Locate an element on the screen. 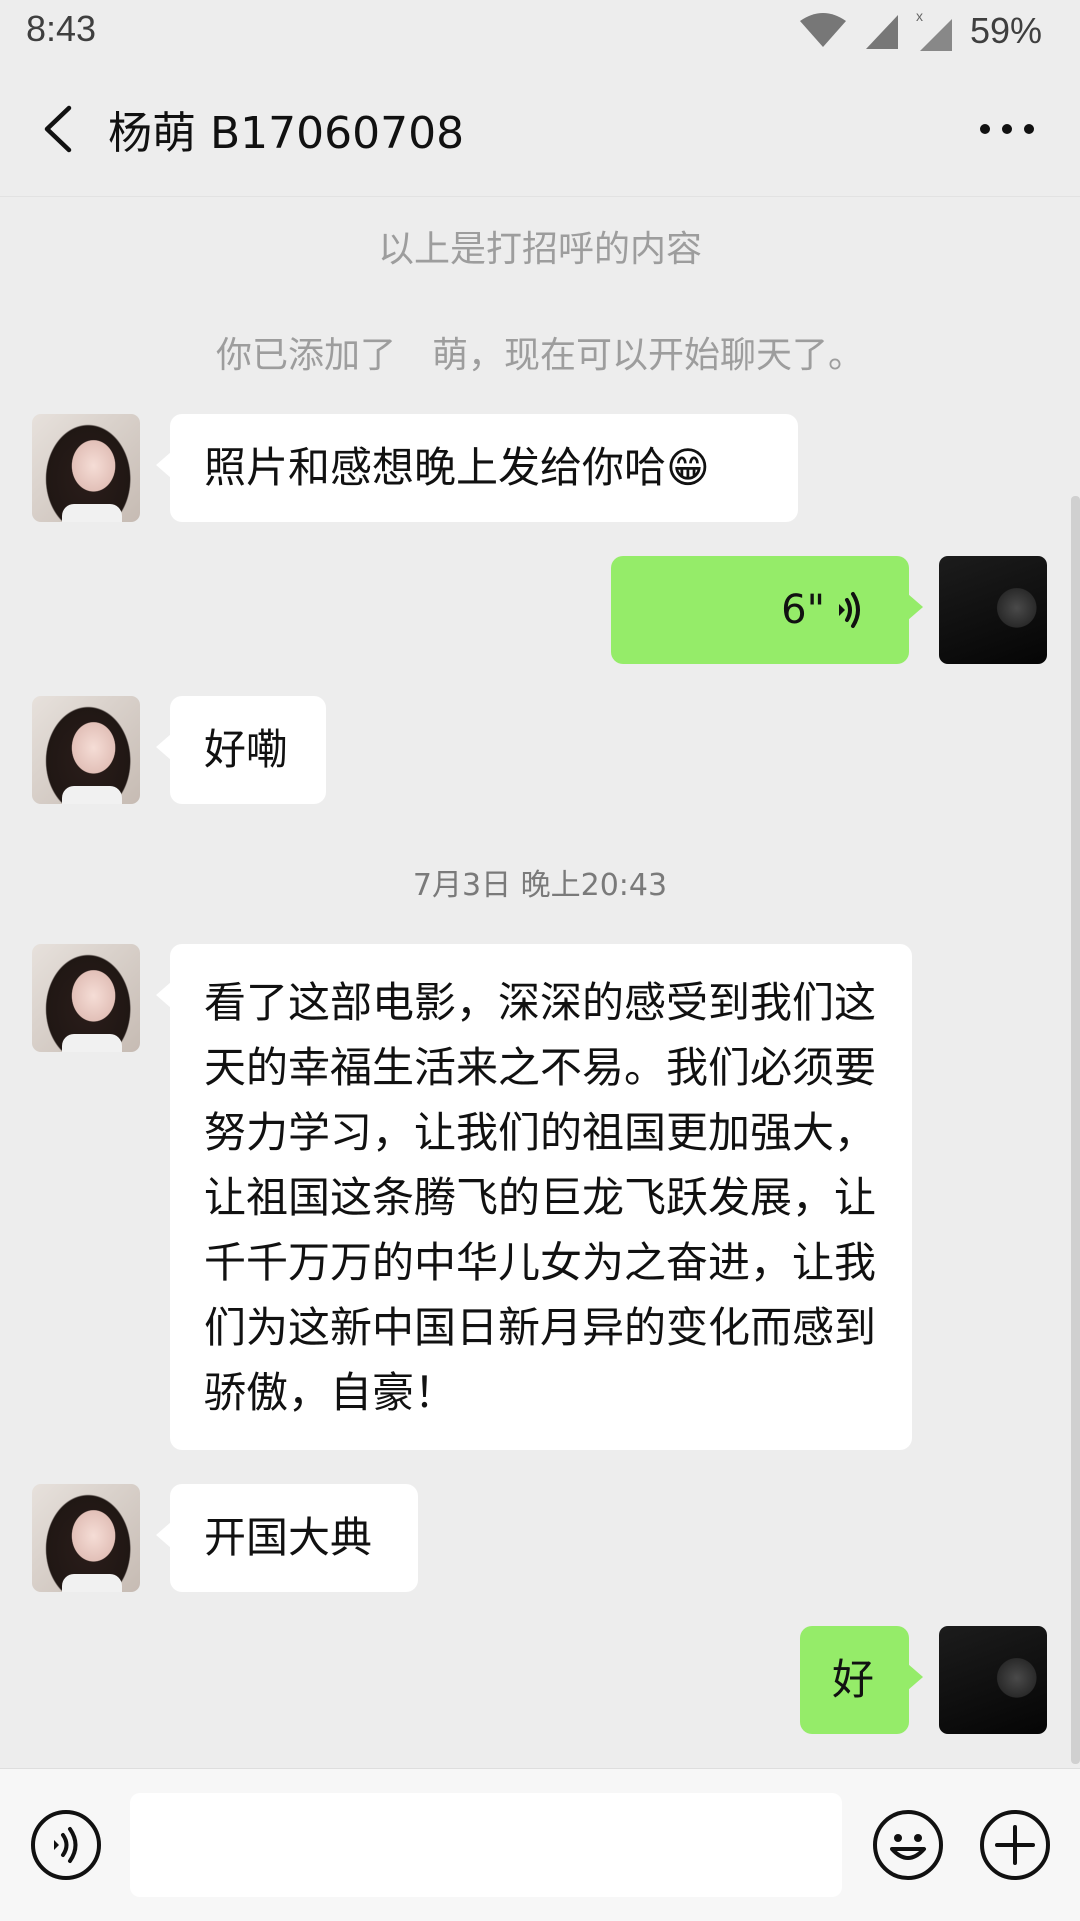  input-bar is located at coordinates (540, 1844).